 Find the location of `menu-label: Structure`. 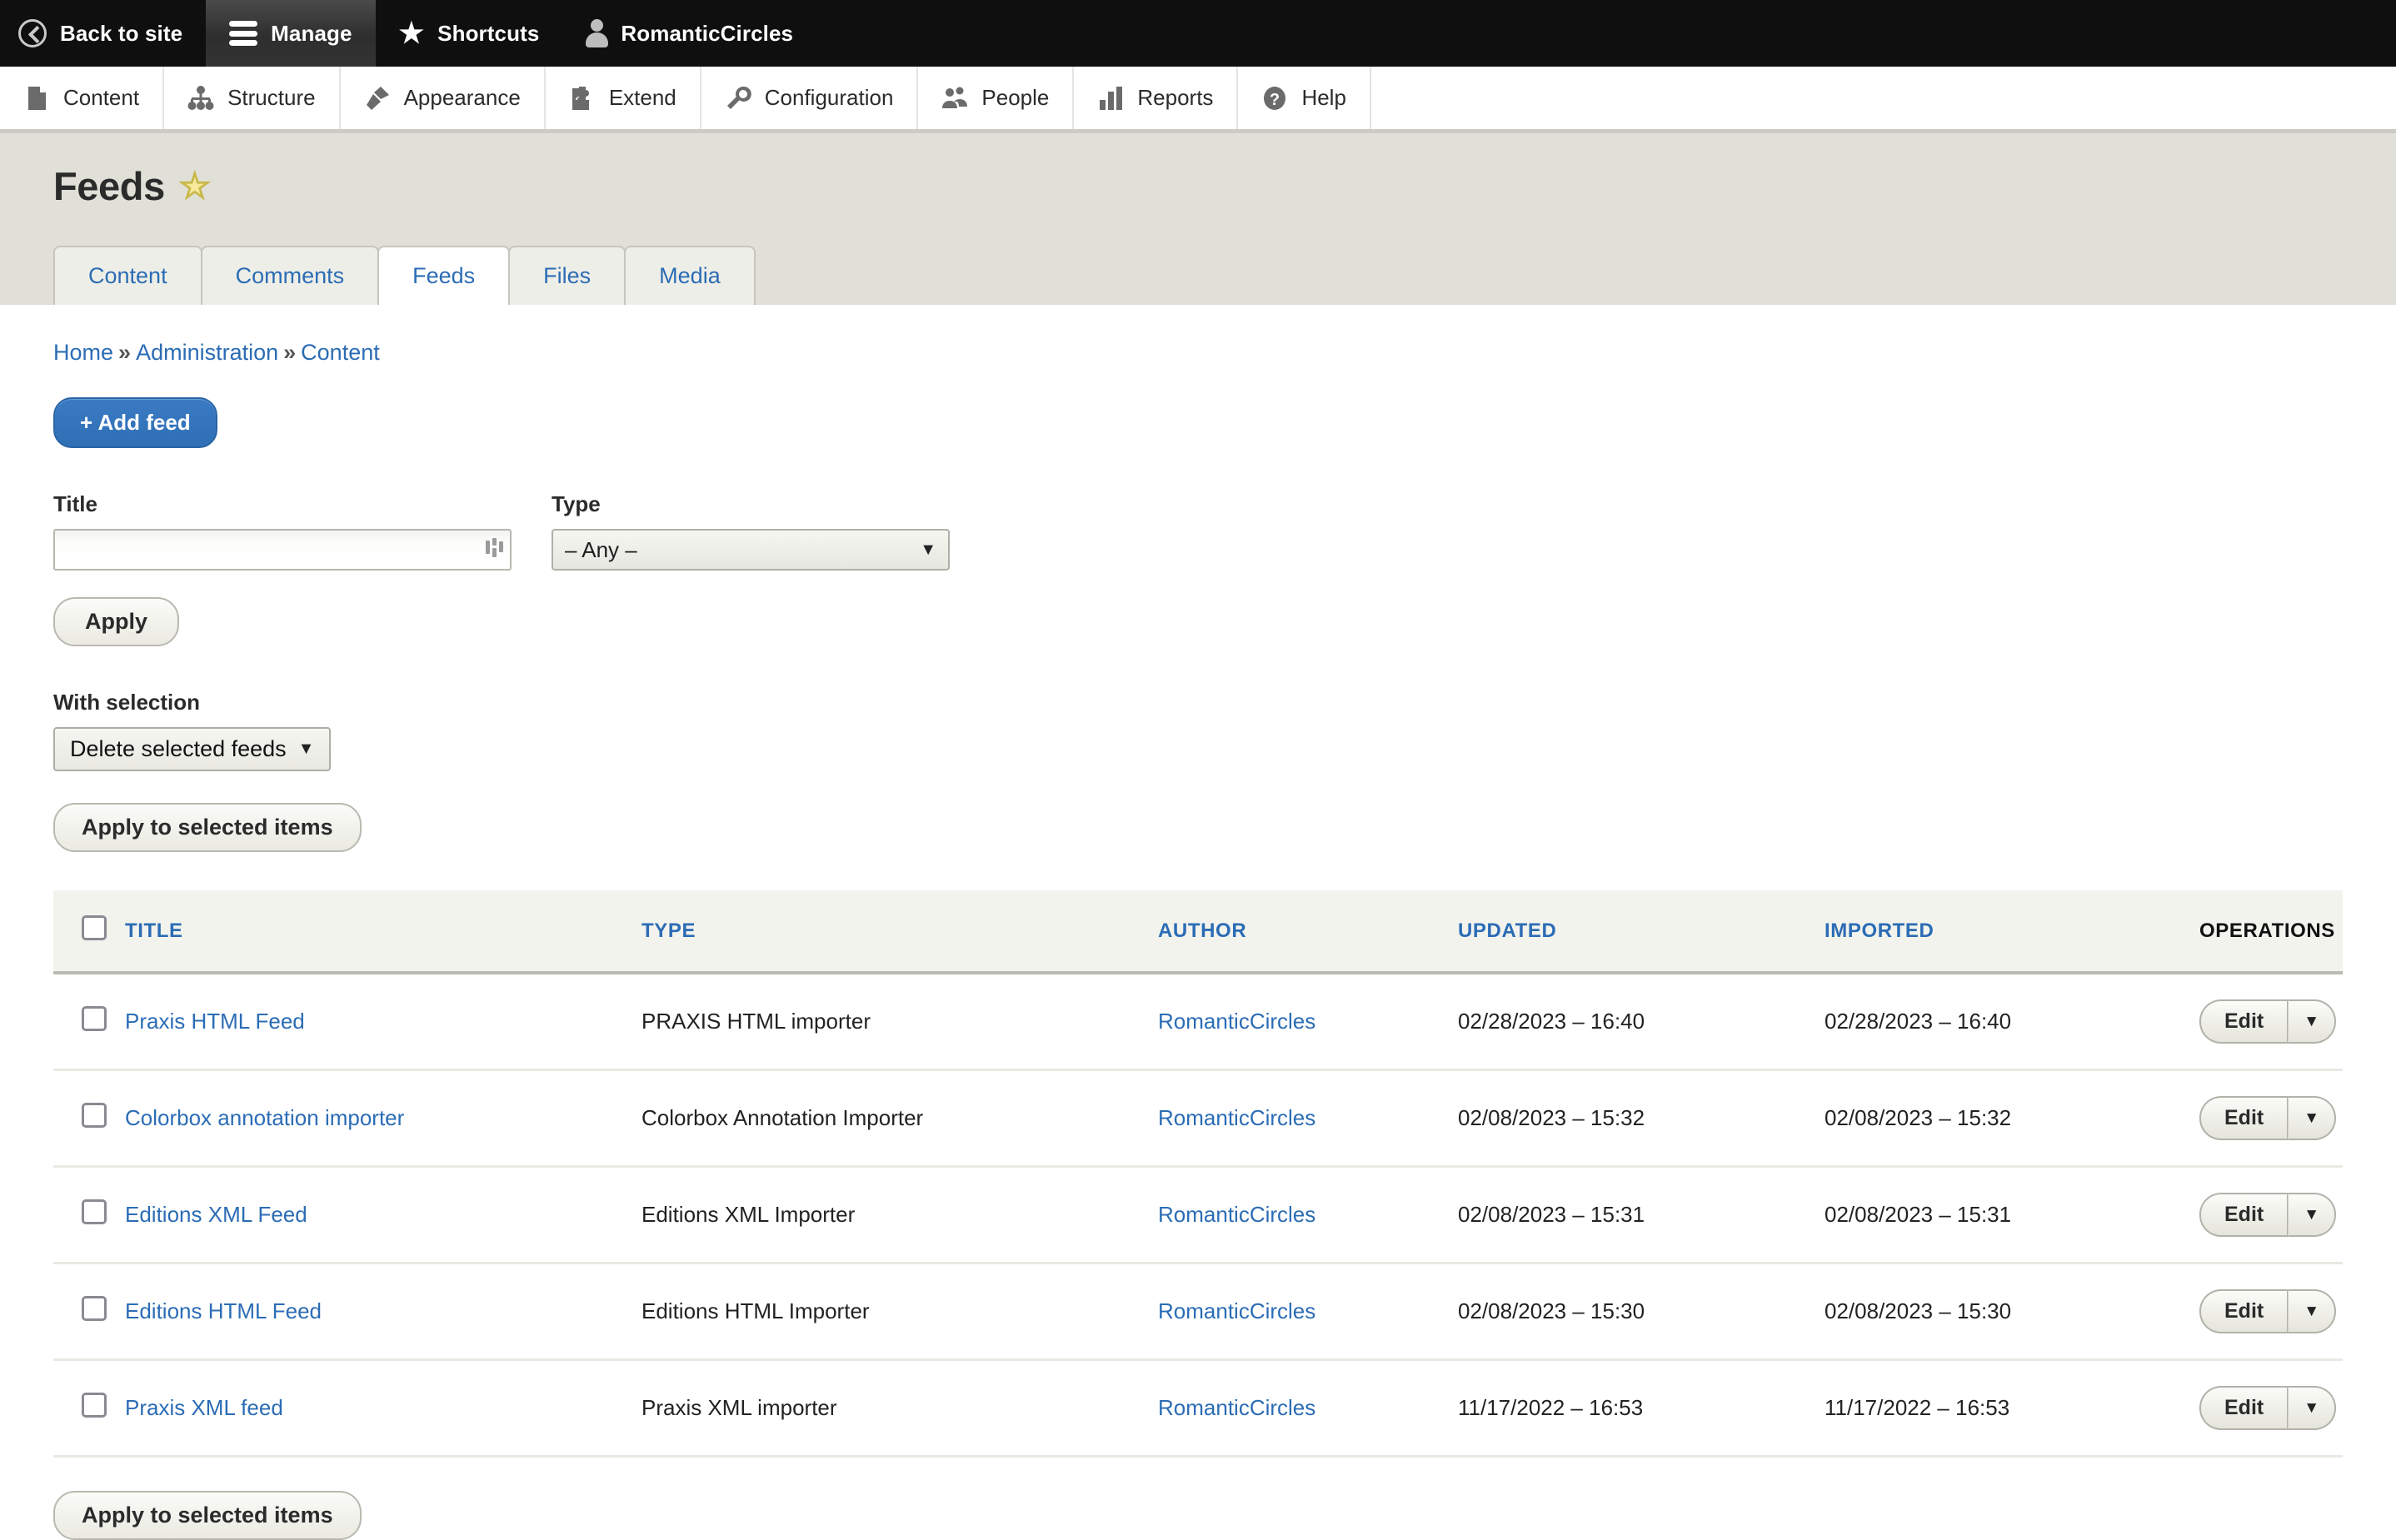

menu-label: Structure is located at coordinates (271, 98).